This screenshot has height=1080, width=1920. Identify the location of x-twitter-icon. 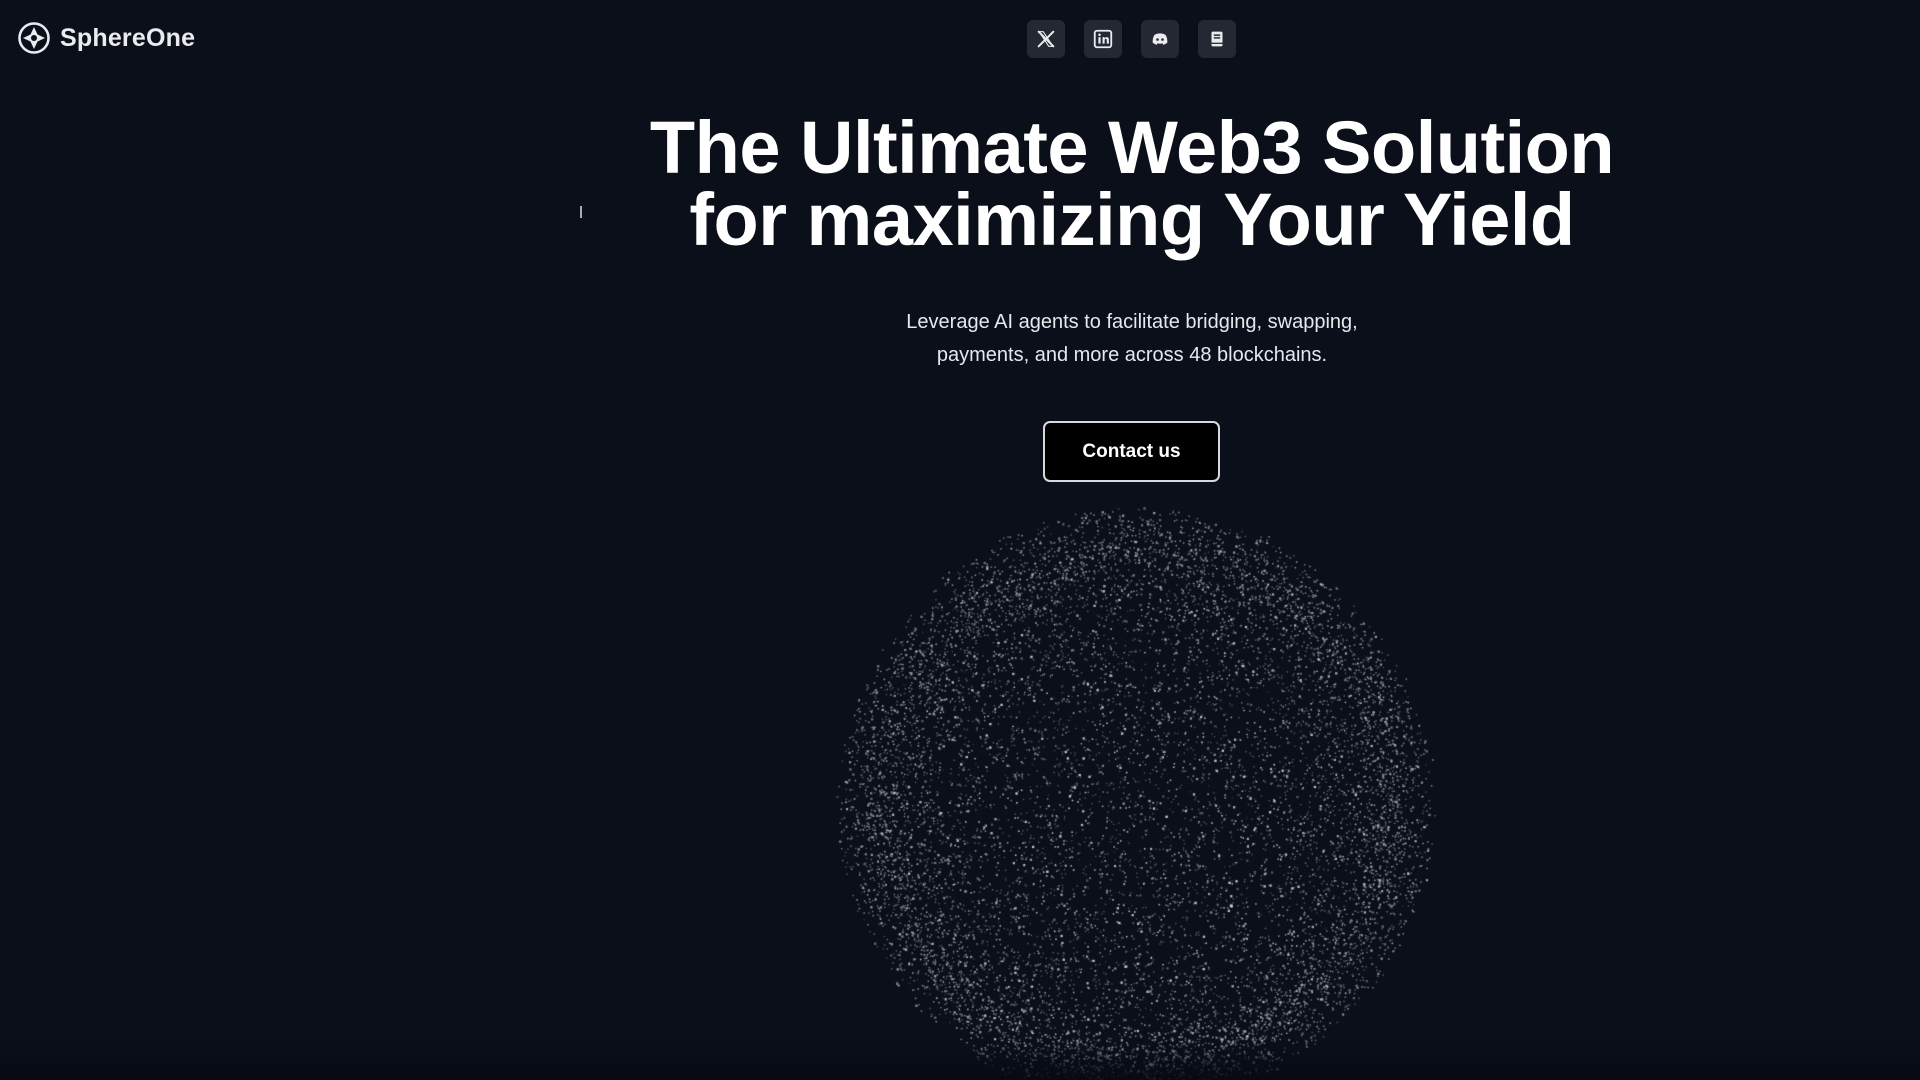
(1046, 39).